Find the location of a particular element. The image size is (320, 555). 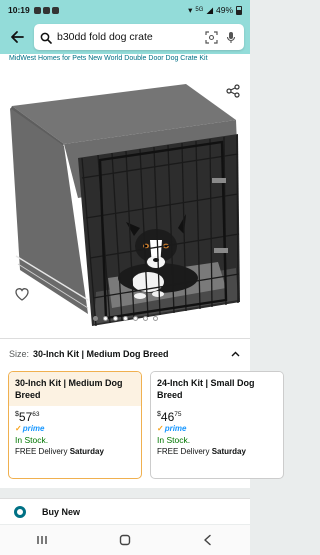

buy-new-option: Buy New is located at coordinates (125, 511).